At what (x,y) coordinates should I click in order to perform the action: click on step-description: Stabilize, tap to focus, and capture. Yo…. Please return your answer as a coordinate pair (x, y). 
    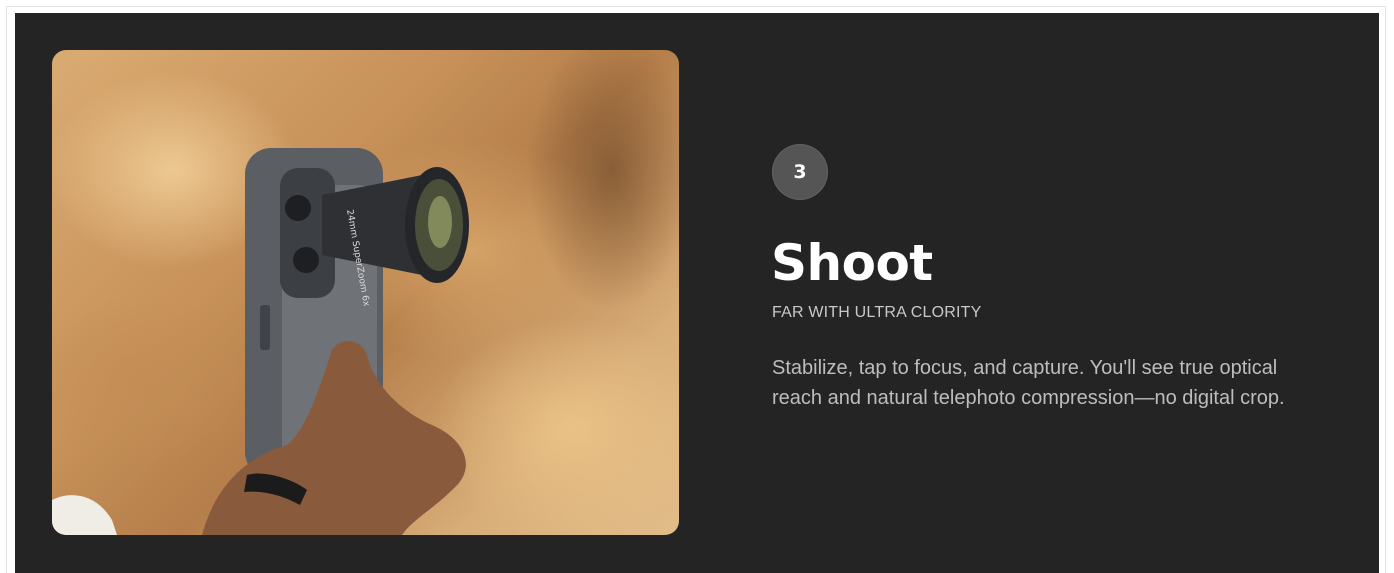
    Looking at the image, I should click on (1028, 383).